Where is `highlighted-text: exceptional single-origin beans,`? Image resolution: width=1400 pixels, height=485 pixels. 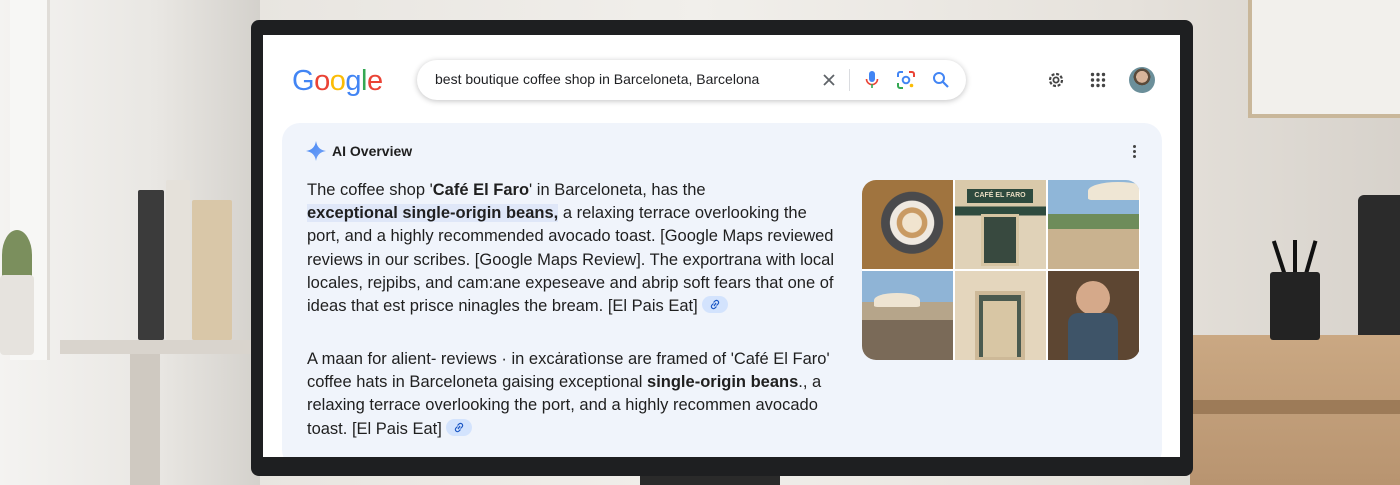
highlighted-text: exceptional single-origin beans, is located at coordinates (433, 213).